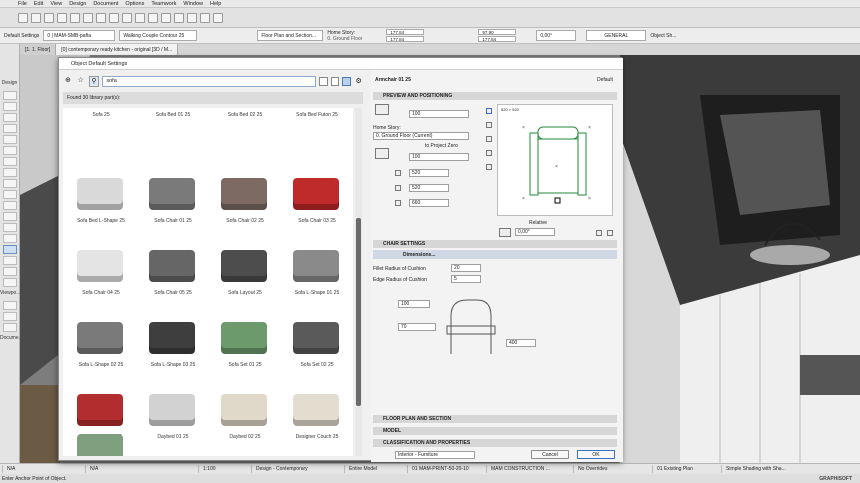 This screenshot has height=483, width=860. I want to click on section-model: MODEL, so click(495, 431).